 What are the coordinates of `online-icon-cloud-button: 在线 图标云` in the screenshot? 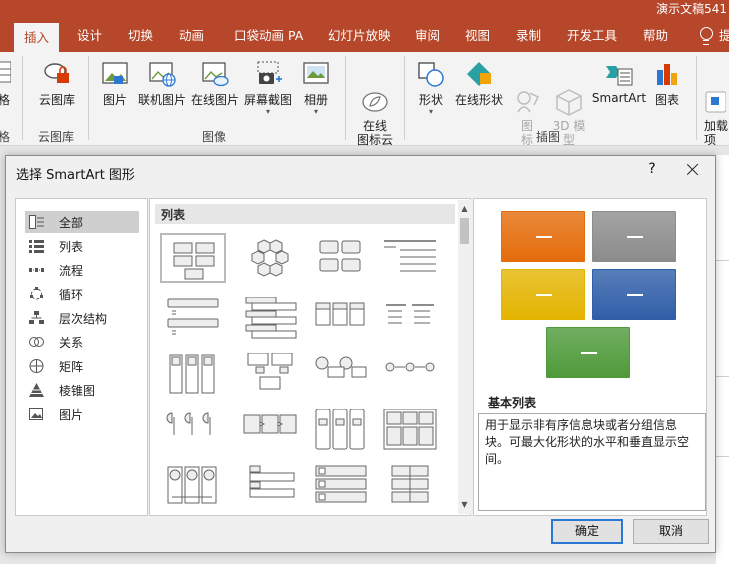 It's located at (375, 103).